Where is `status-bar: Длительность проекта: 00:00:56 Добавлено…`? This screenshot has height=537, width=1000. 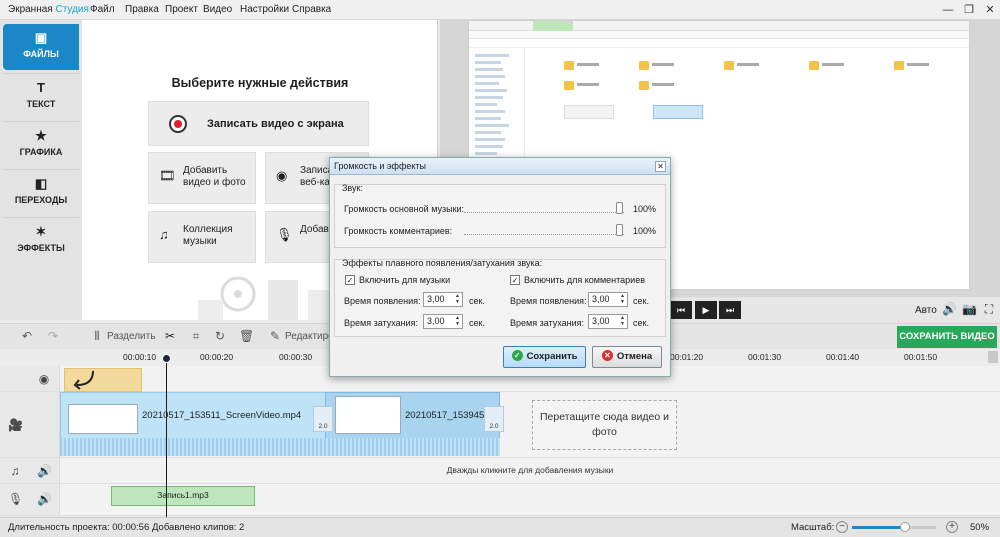 status-bar: Длительность проекта: 00:00:56 Добавлено… is located at coordinates (500, 527).